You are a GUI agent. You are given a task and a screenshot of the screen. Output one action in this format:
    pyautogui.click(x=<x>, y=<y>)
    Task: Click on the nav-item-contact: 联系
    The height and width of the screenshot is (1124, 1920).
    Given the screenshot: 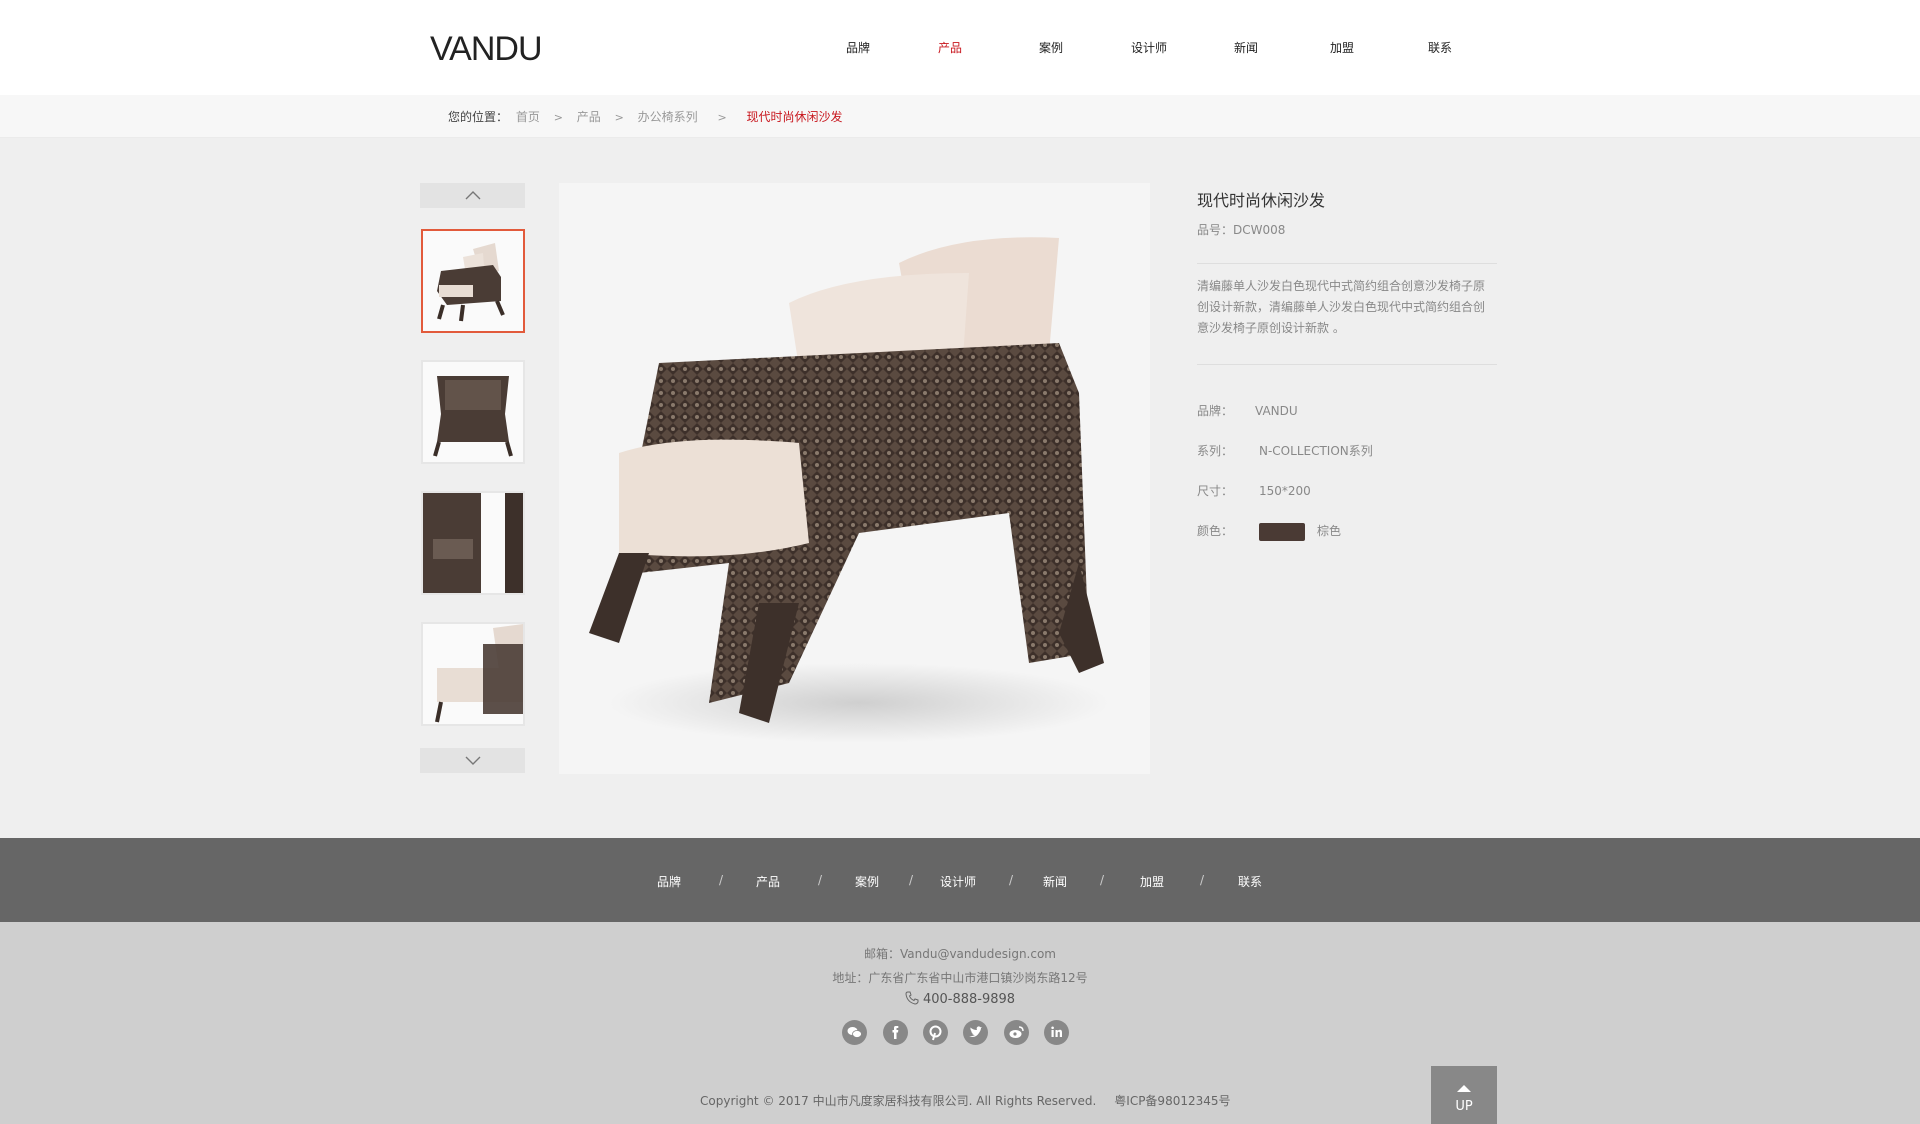 What is the action you would take?
    pyautogui.click(x=1440, y=47)
    